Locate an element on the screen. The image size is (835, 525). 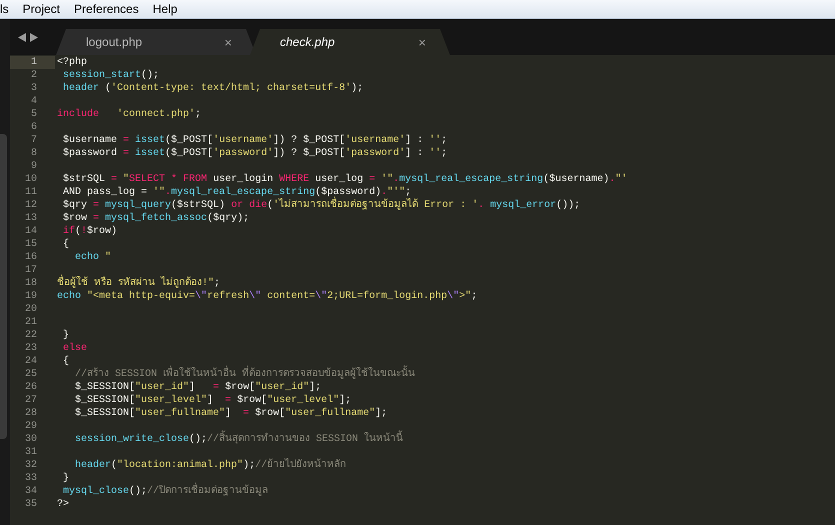
line-number: 21 is located at coordinates (31, 322).